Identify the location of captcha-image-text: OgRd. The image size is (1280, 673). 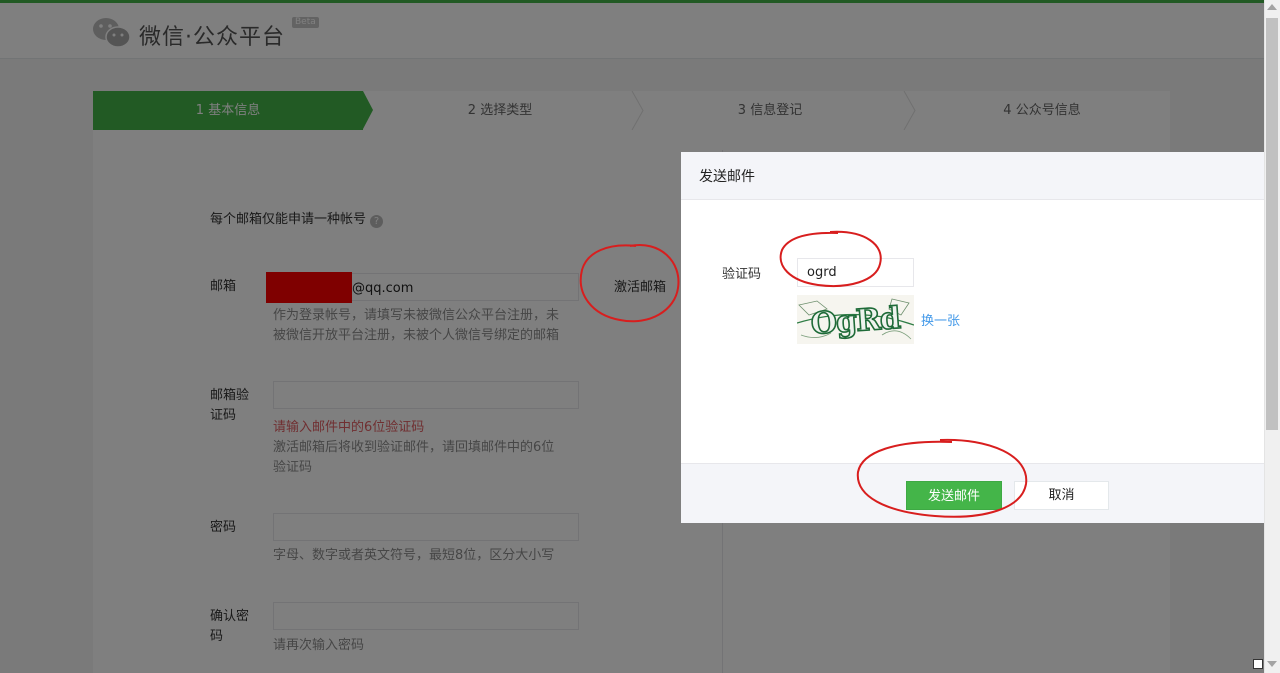
(856, 321).